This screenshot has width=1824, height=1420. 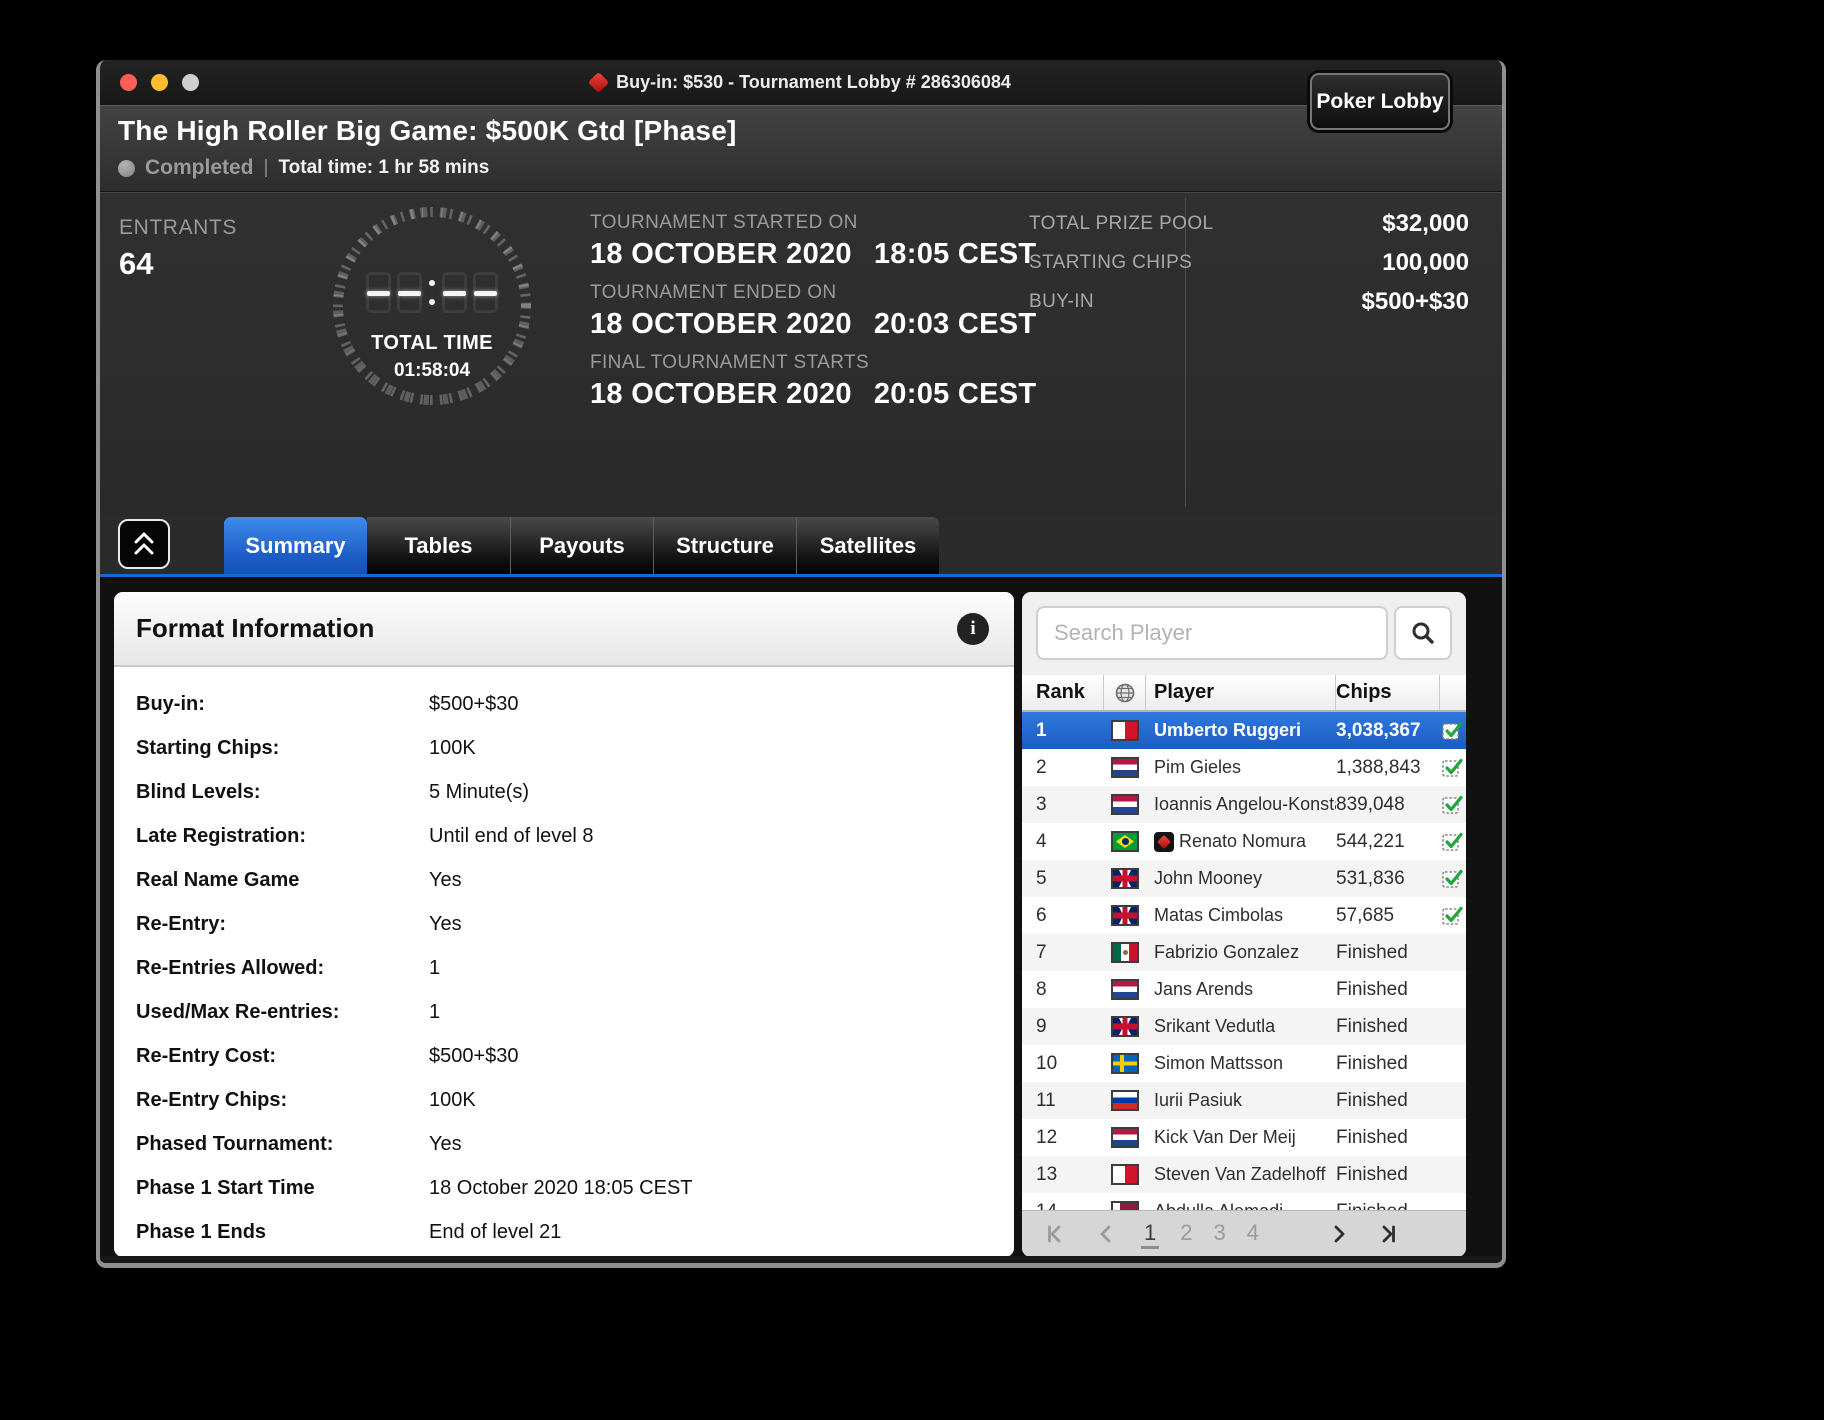 I want to click on player-name-cell: Abdulla Alemadi, so click(x=1241, y=1201).